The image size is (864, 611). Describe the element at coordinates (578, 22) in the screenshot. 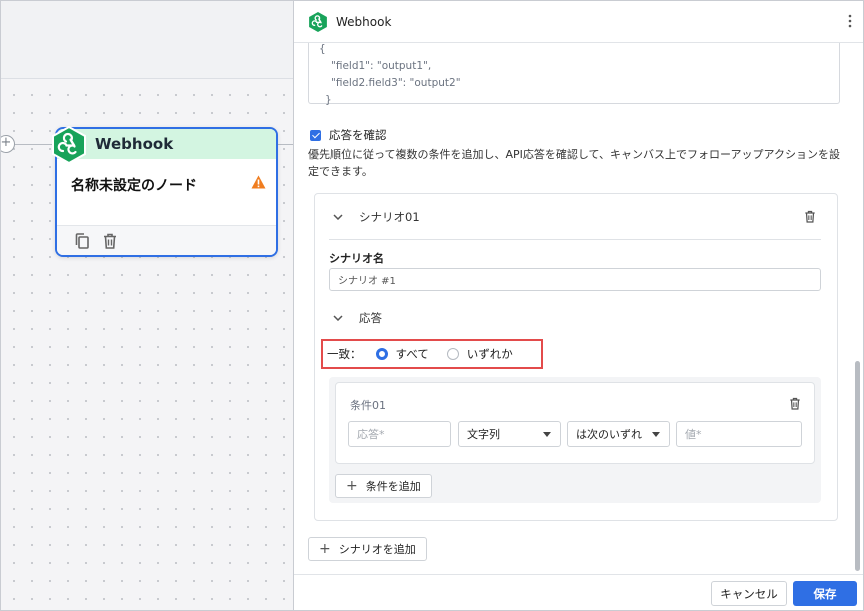

I see `panel-header: Webhook` at that location.